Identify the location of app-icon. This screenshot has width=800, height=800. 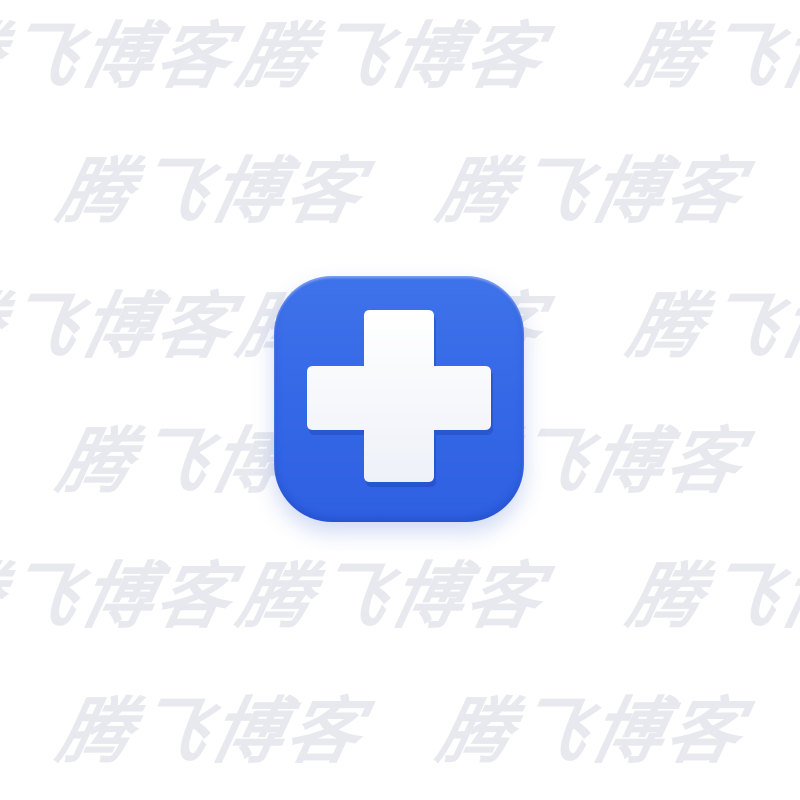
(399, 399).